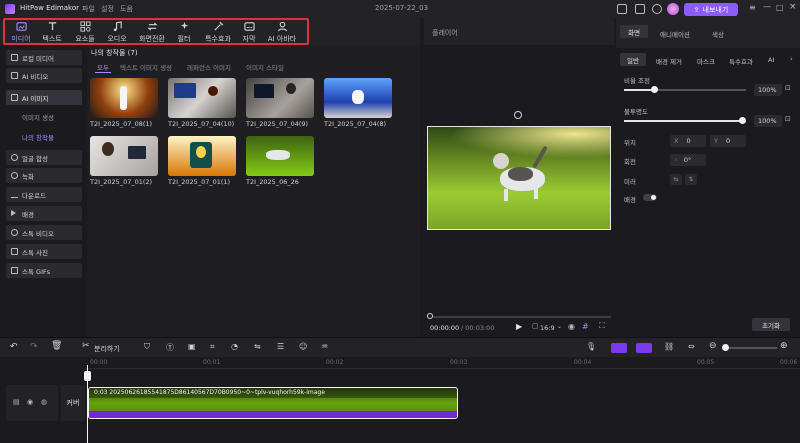  Describe the element at coordinates (38, 137) in the screenshot. I see `sidebar-item-my-creations: 나의 창작물` at that location.